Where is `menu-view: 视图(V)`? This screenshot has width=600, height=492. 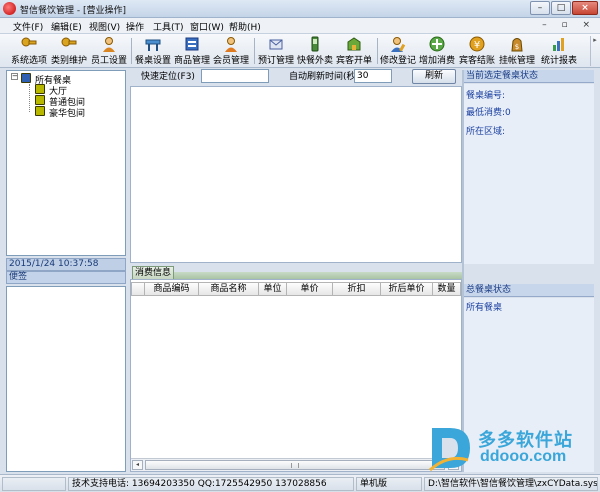
menu-view: 视图(V) is located at coordinates (104, 26).